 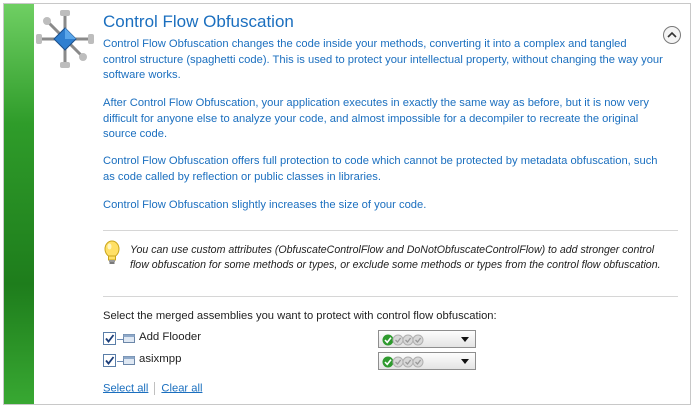 I want to click on green-sidebar, so click(x=19, y=204).